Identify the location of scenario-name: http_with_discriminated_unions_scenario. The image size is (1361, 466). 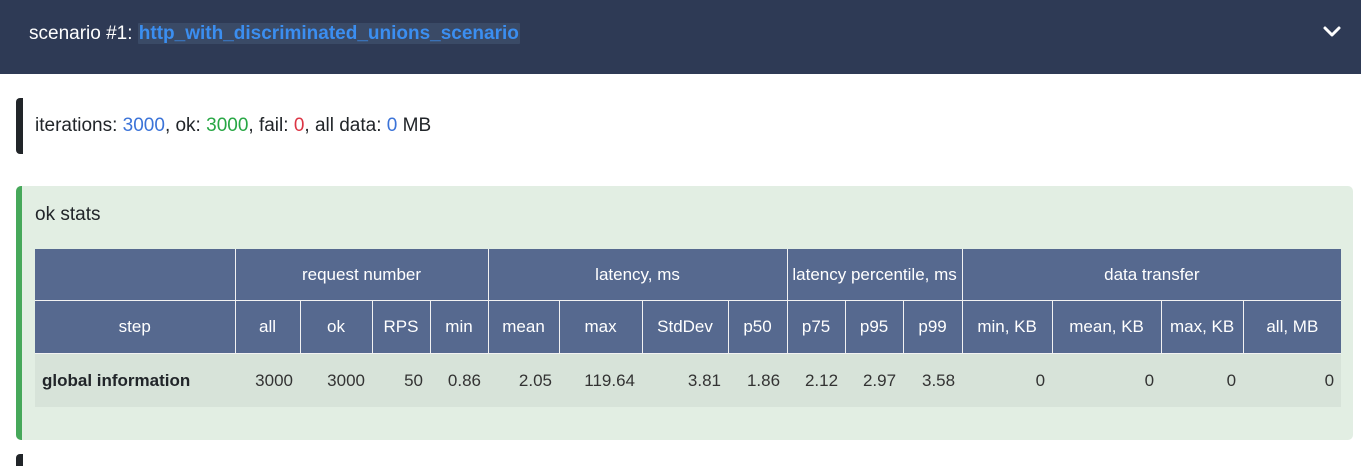
(328, 33).